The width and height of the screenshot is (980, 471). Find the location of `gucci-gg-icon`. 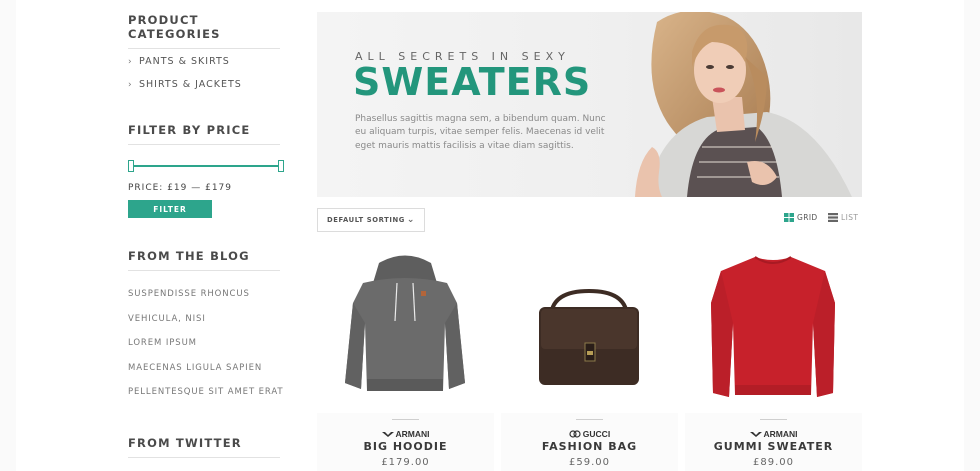

gucci-gg-icon is located at coordinates (575, 434).